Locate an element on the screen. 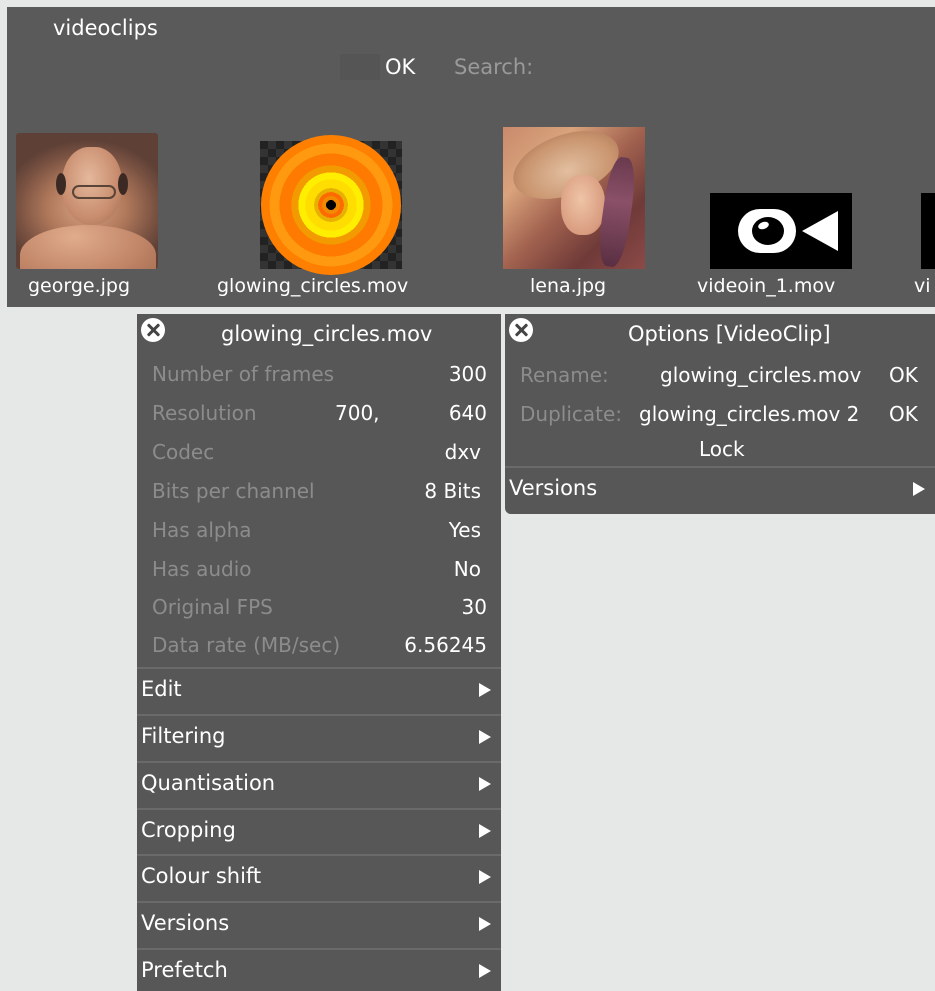  thumbnail-label: vi is located at coordinates (922, 286).